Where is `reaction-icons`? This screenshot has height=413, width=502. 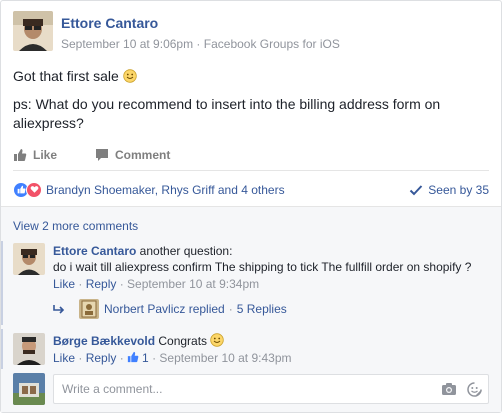 reaction-icons is located at coordinates (27, 189).